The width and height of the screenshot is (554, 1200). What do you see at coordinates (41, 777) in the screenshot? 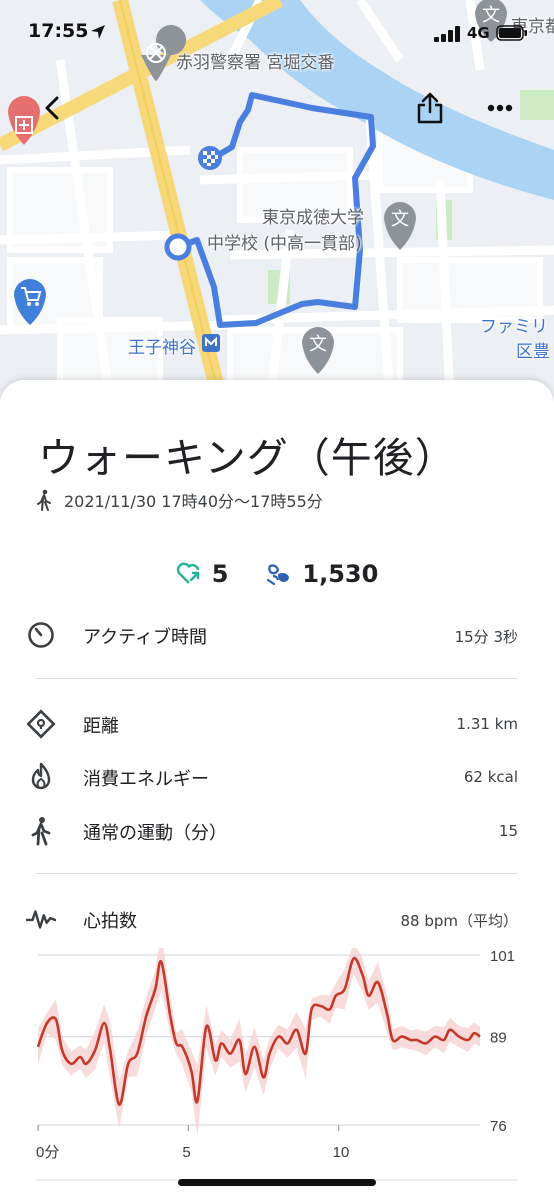
I see `flame-icon` at bounding box center [41, 777].